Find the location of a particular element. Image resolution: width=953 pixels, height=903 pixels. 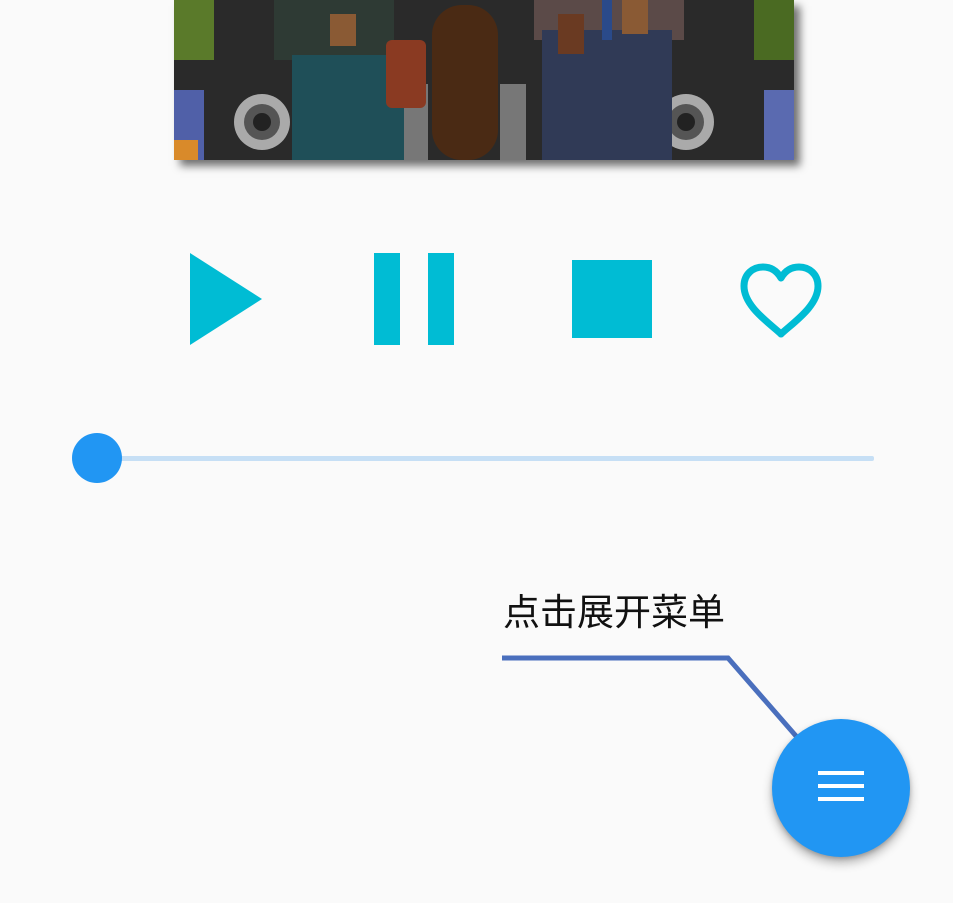

slider-thumb is located at coordinates (97, 458).